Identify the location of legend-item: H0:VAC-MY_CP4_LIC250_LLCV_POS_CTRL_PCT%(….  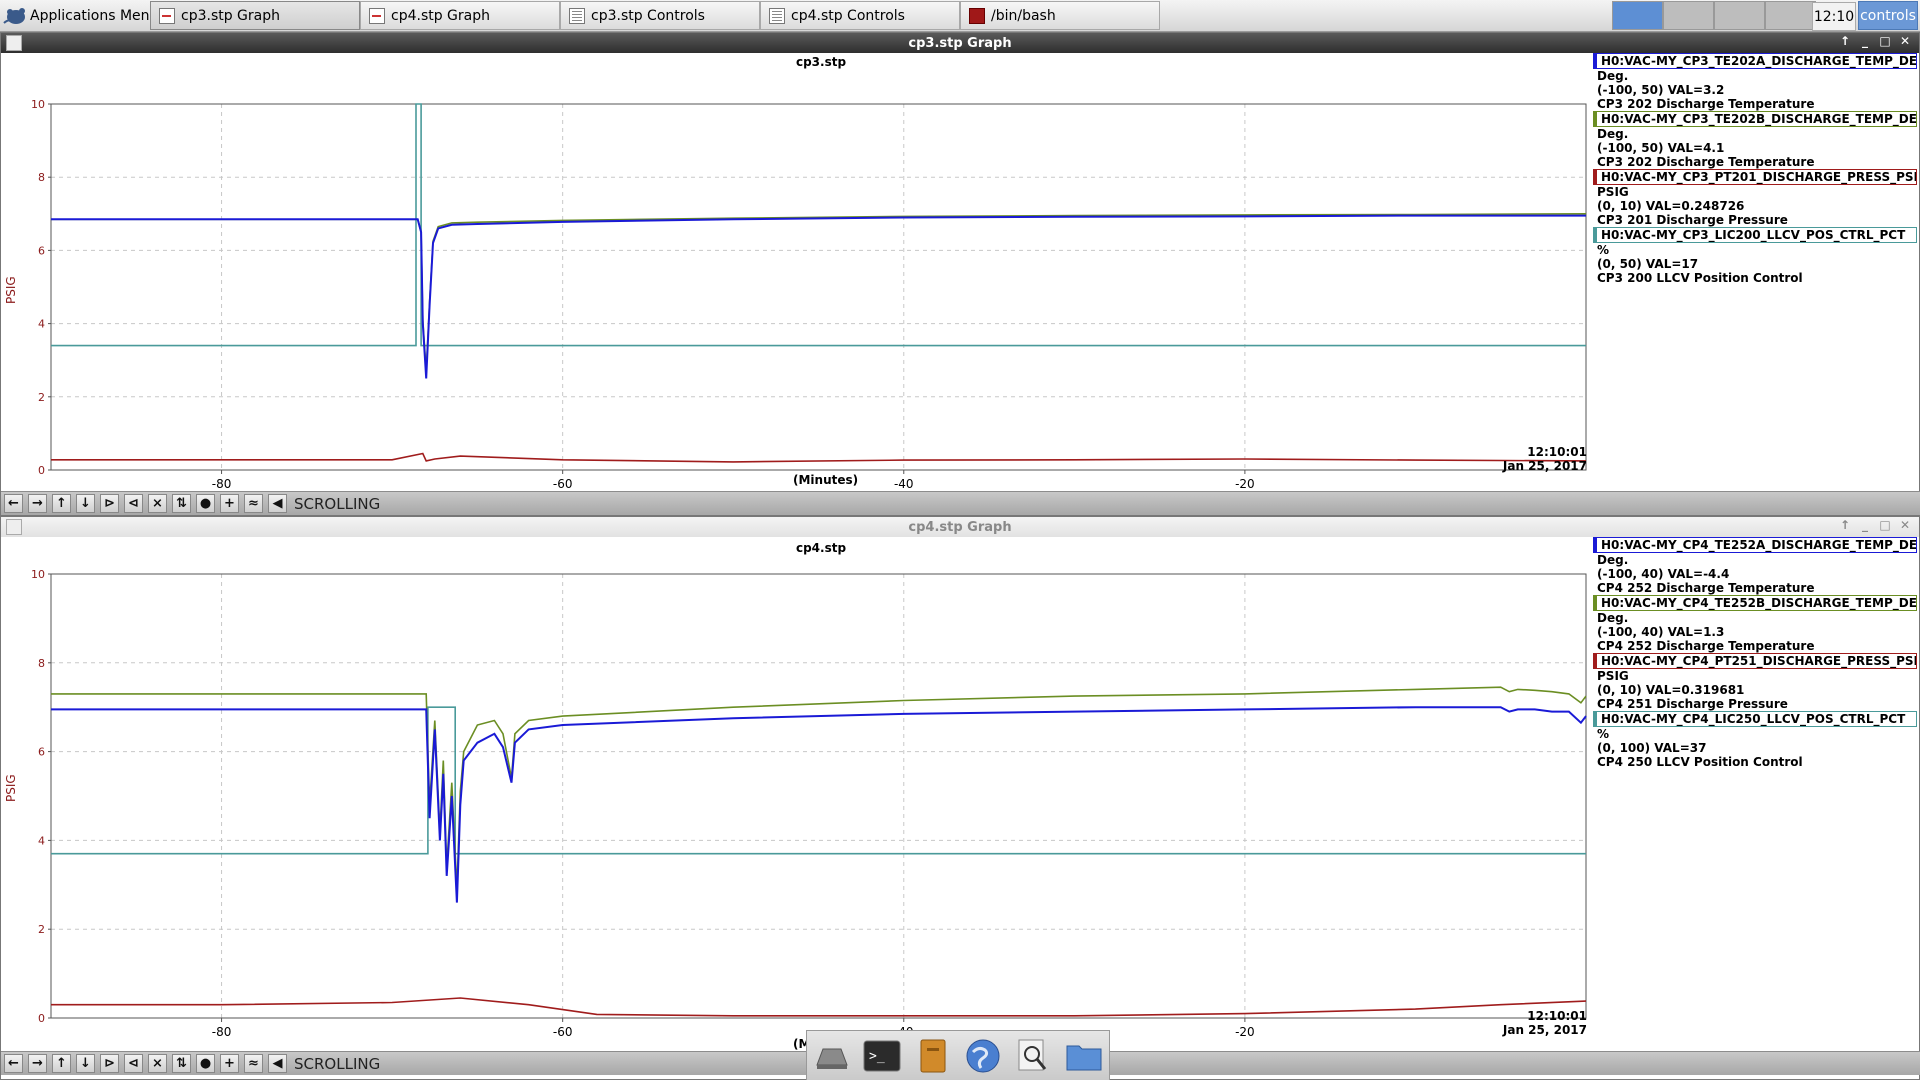
(1755, 740).